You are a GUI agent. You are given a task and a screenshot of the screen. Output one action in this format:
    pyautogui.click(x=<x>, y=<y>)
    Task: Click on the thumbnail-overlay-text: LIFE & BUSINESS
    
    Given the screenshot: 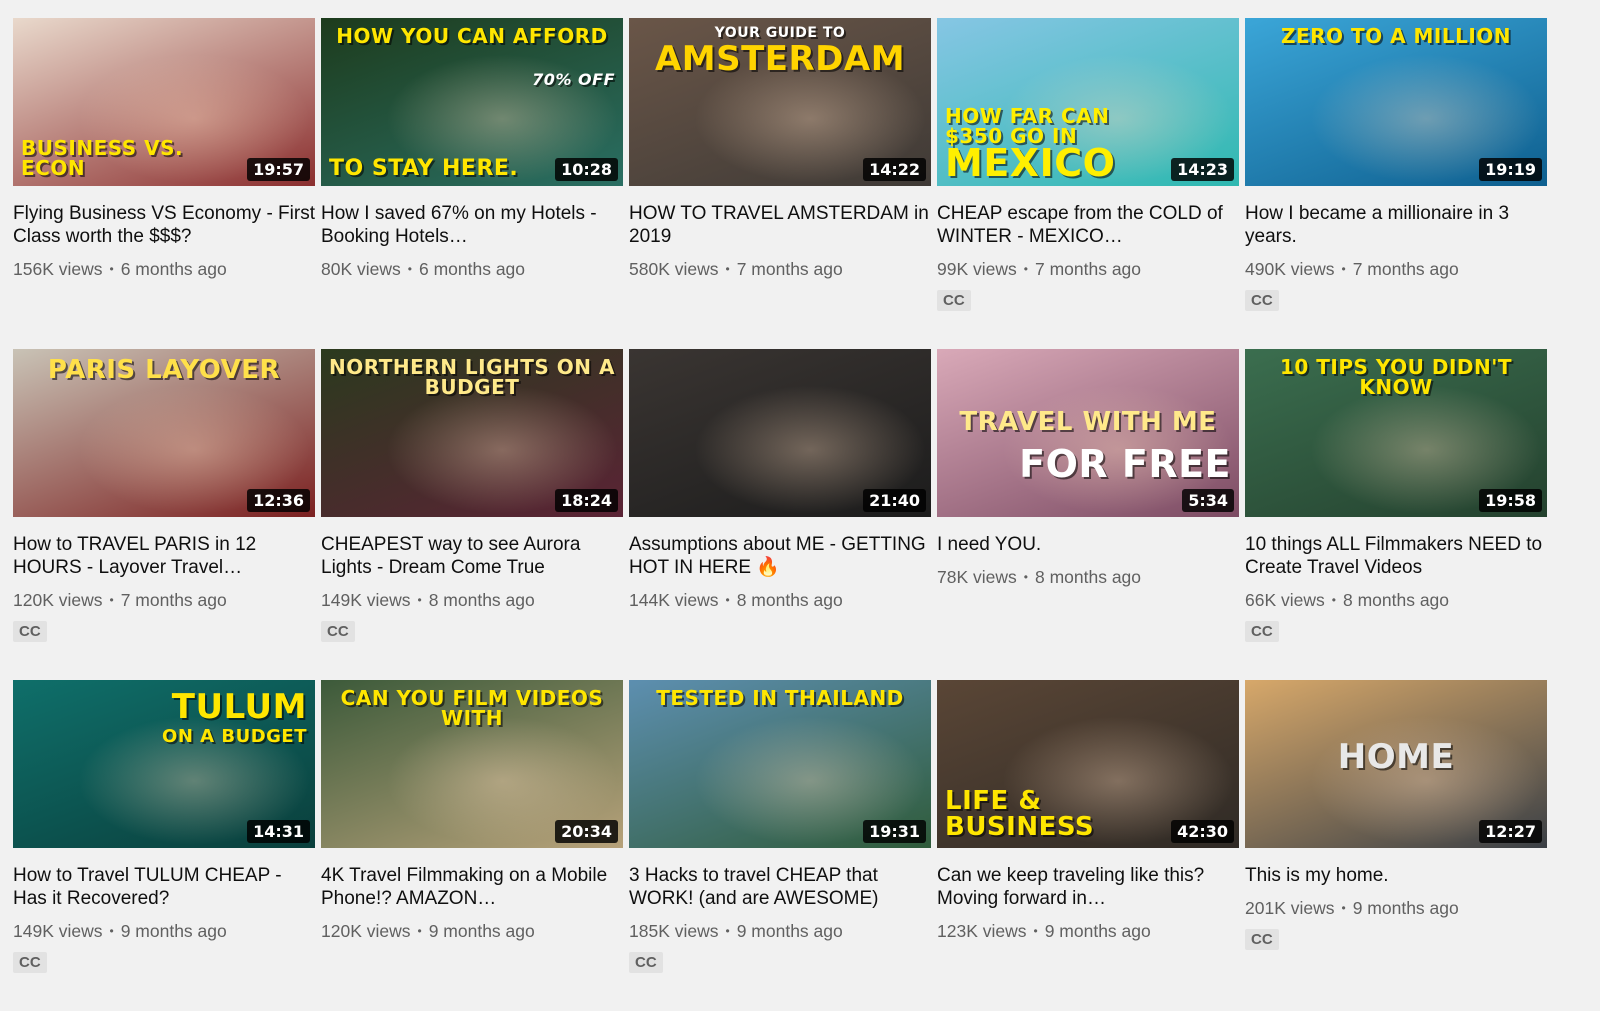 What is the action you would take?
    pyautogui.click(x=1020, y=814)
    